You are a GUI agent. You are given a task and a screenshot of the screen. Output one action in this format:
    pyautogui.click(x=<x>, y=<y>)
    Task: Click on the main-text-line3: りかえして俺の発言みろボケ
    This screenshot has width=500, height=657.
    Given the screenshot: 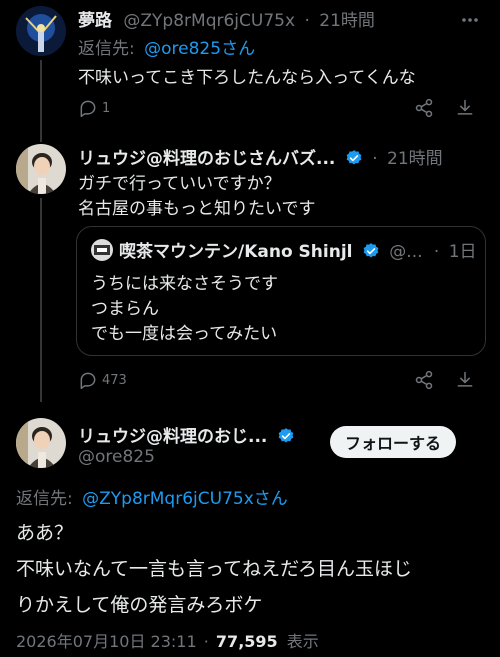 What is the action you would take?
    pyautogui.click(x=139, y=605)
    